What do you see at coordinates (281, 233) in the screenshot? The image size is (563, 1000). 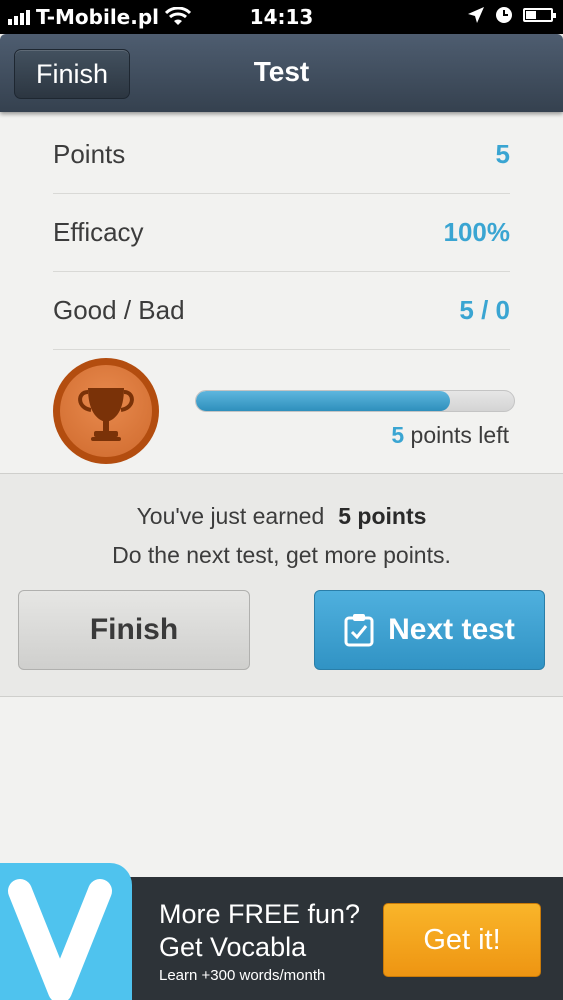 I see `stat-row-efficacy: Efficacy 100%` at bounding box center [281, 233].